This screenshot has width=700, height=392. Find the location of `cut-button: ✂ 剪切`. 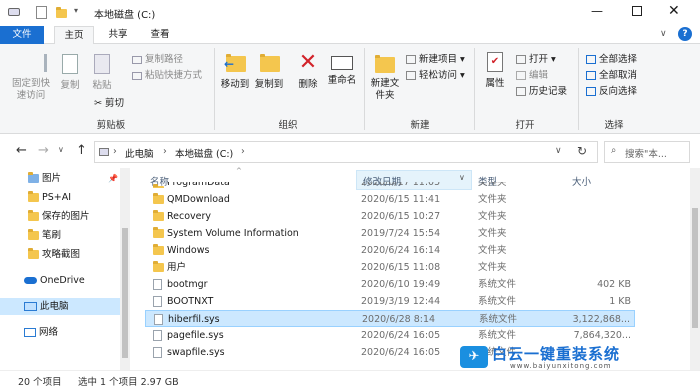

cut-button: ✂ 剪切 is located at coordinates (109, 103).